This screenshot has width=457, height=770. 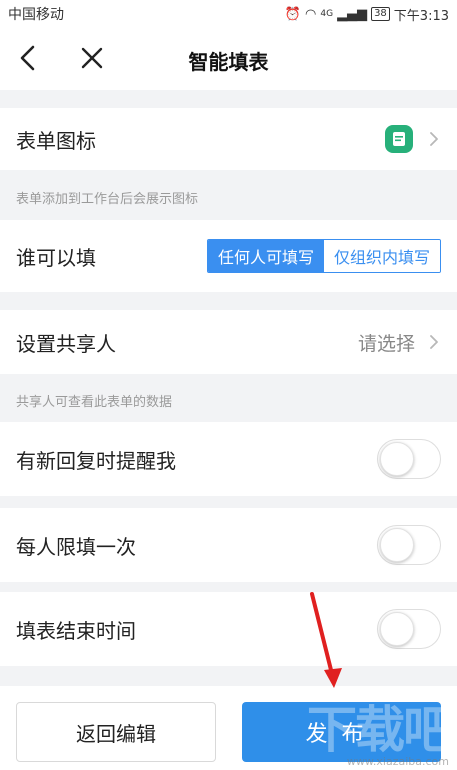 What do you see at coordinates (386, 343) in the screenshot?
I see `sharer-placeholder: 请选择` at bounding box center [386, 343].